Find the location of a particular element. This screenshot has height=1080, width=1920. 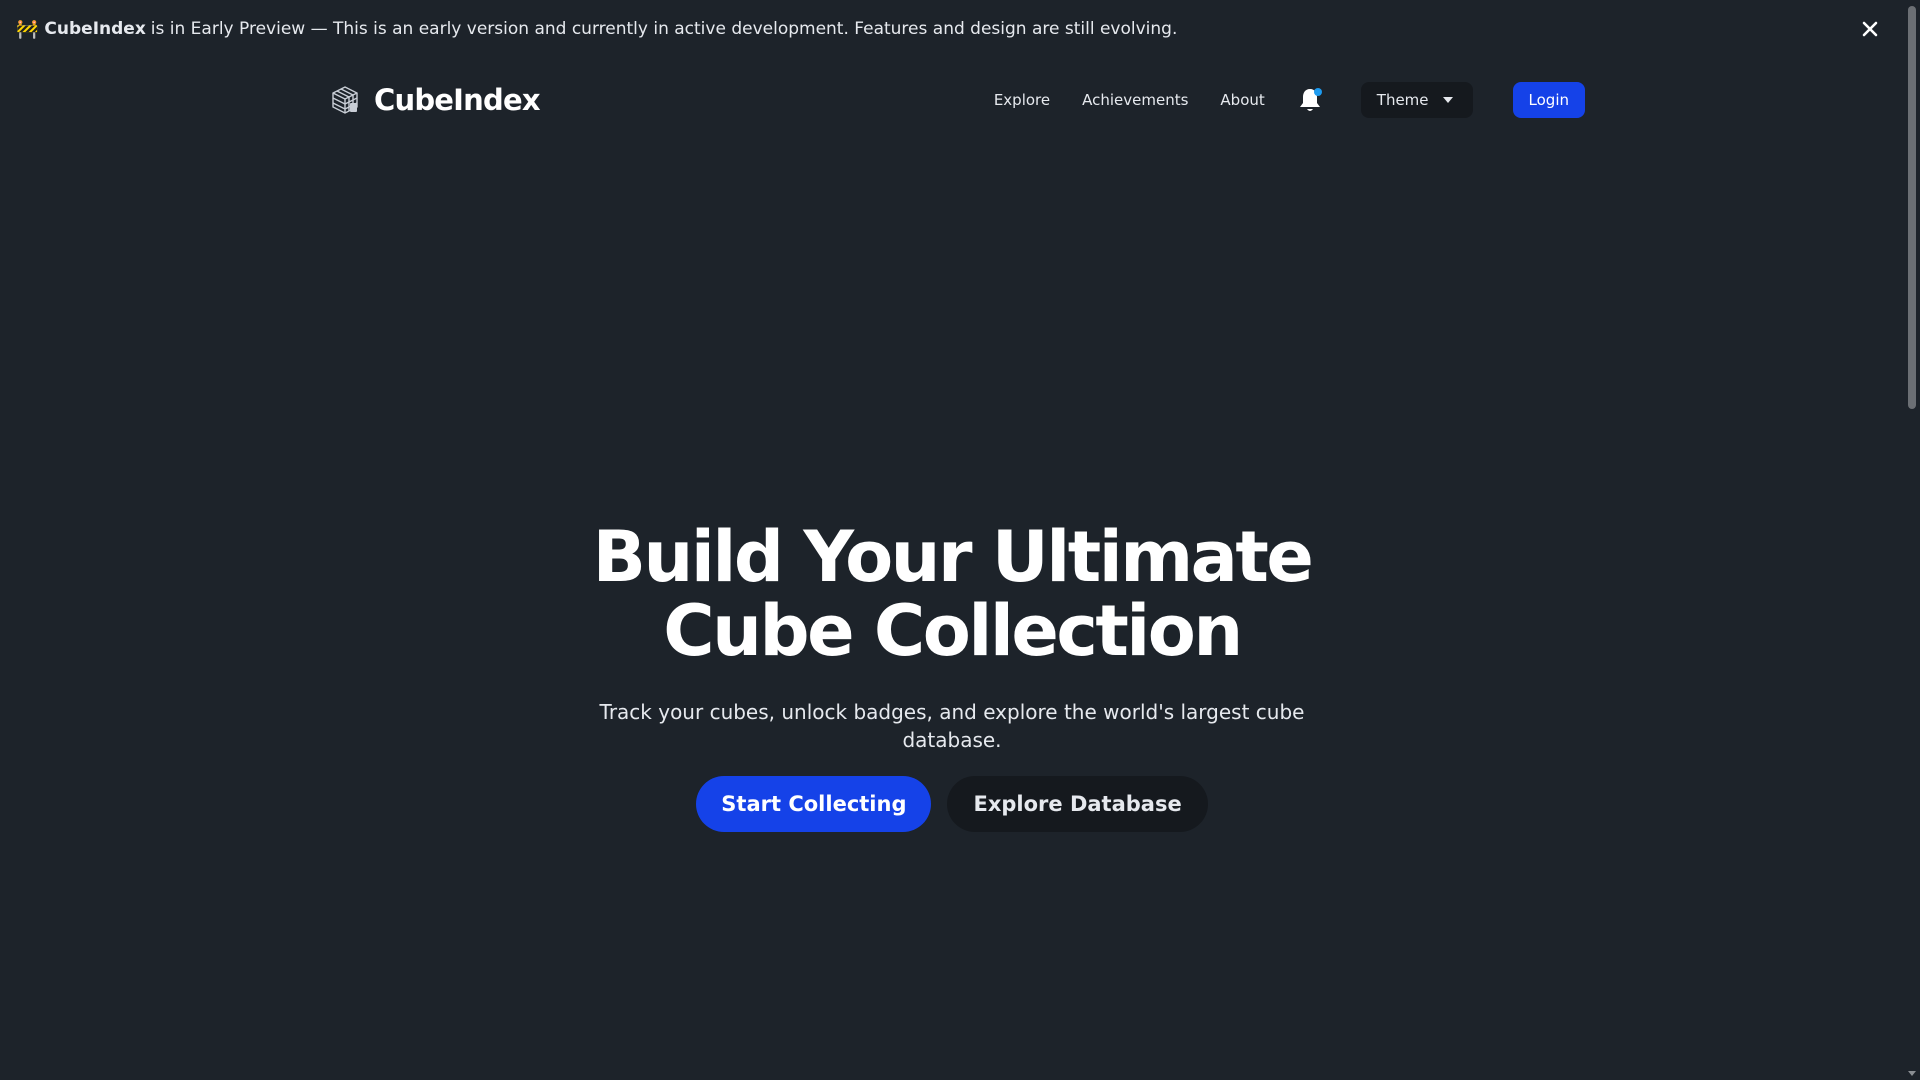

notification-dot is located at coordinates (1317, 92).